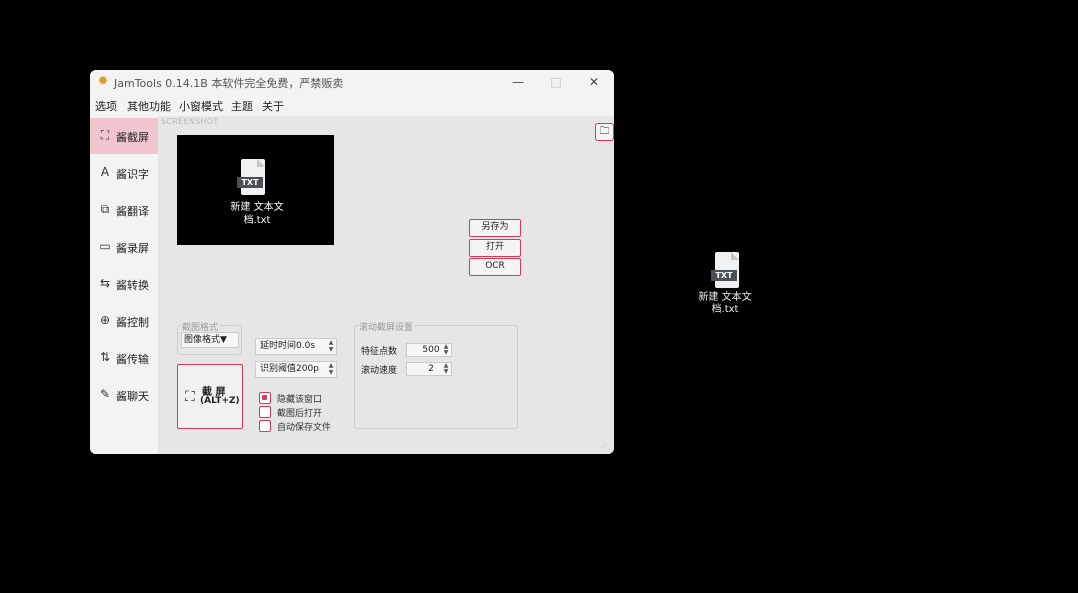 This screenshot has height=593, width=1078. Describe the element at coordinates (606, 447) in the screenshot. I see `resize-grip-icon: ⋰` at that location.